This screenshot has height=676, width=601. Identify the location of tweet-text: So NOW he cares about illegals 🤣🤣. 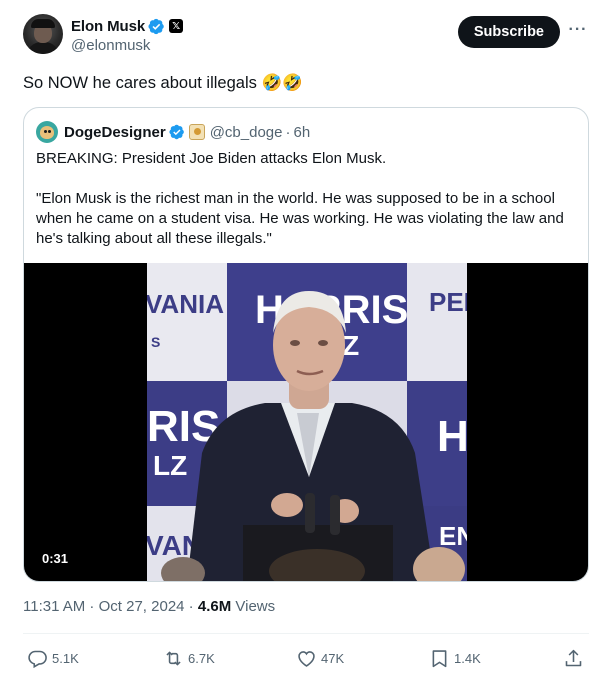
(163, 83).